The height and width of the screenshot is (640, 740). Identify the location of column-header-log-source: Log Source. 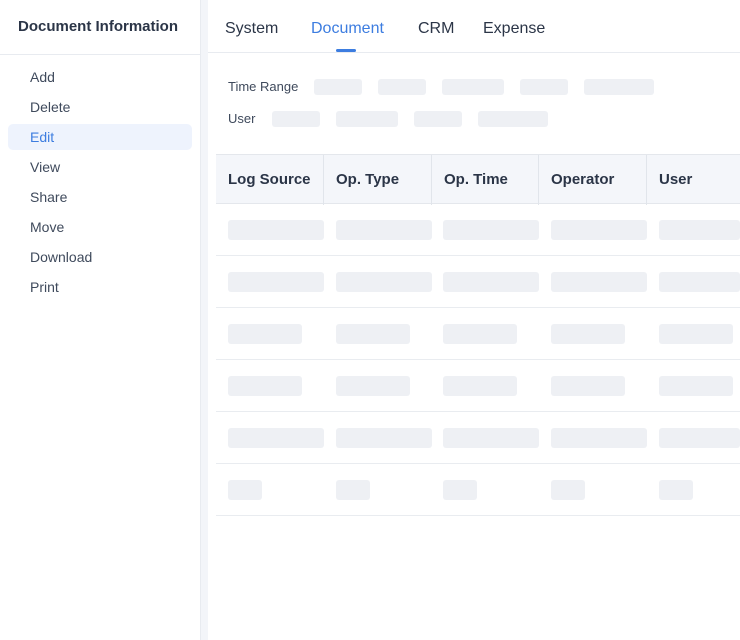
(270, 180).